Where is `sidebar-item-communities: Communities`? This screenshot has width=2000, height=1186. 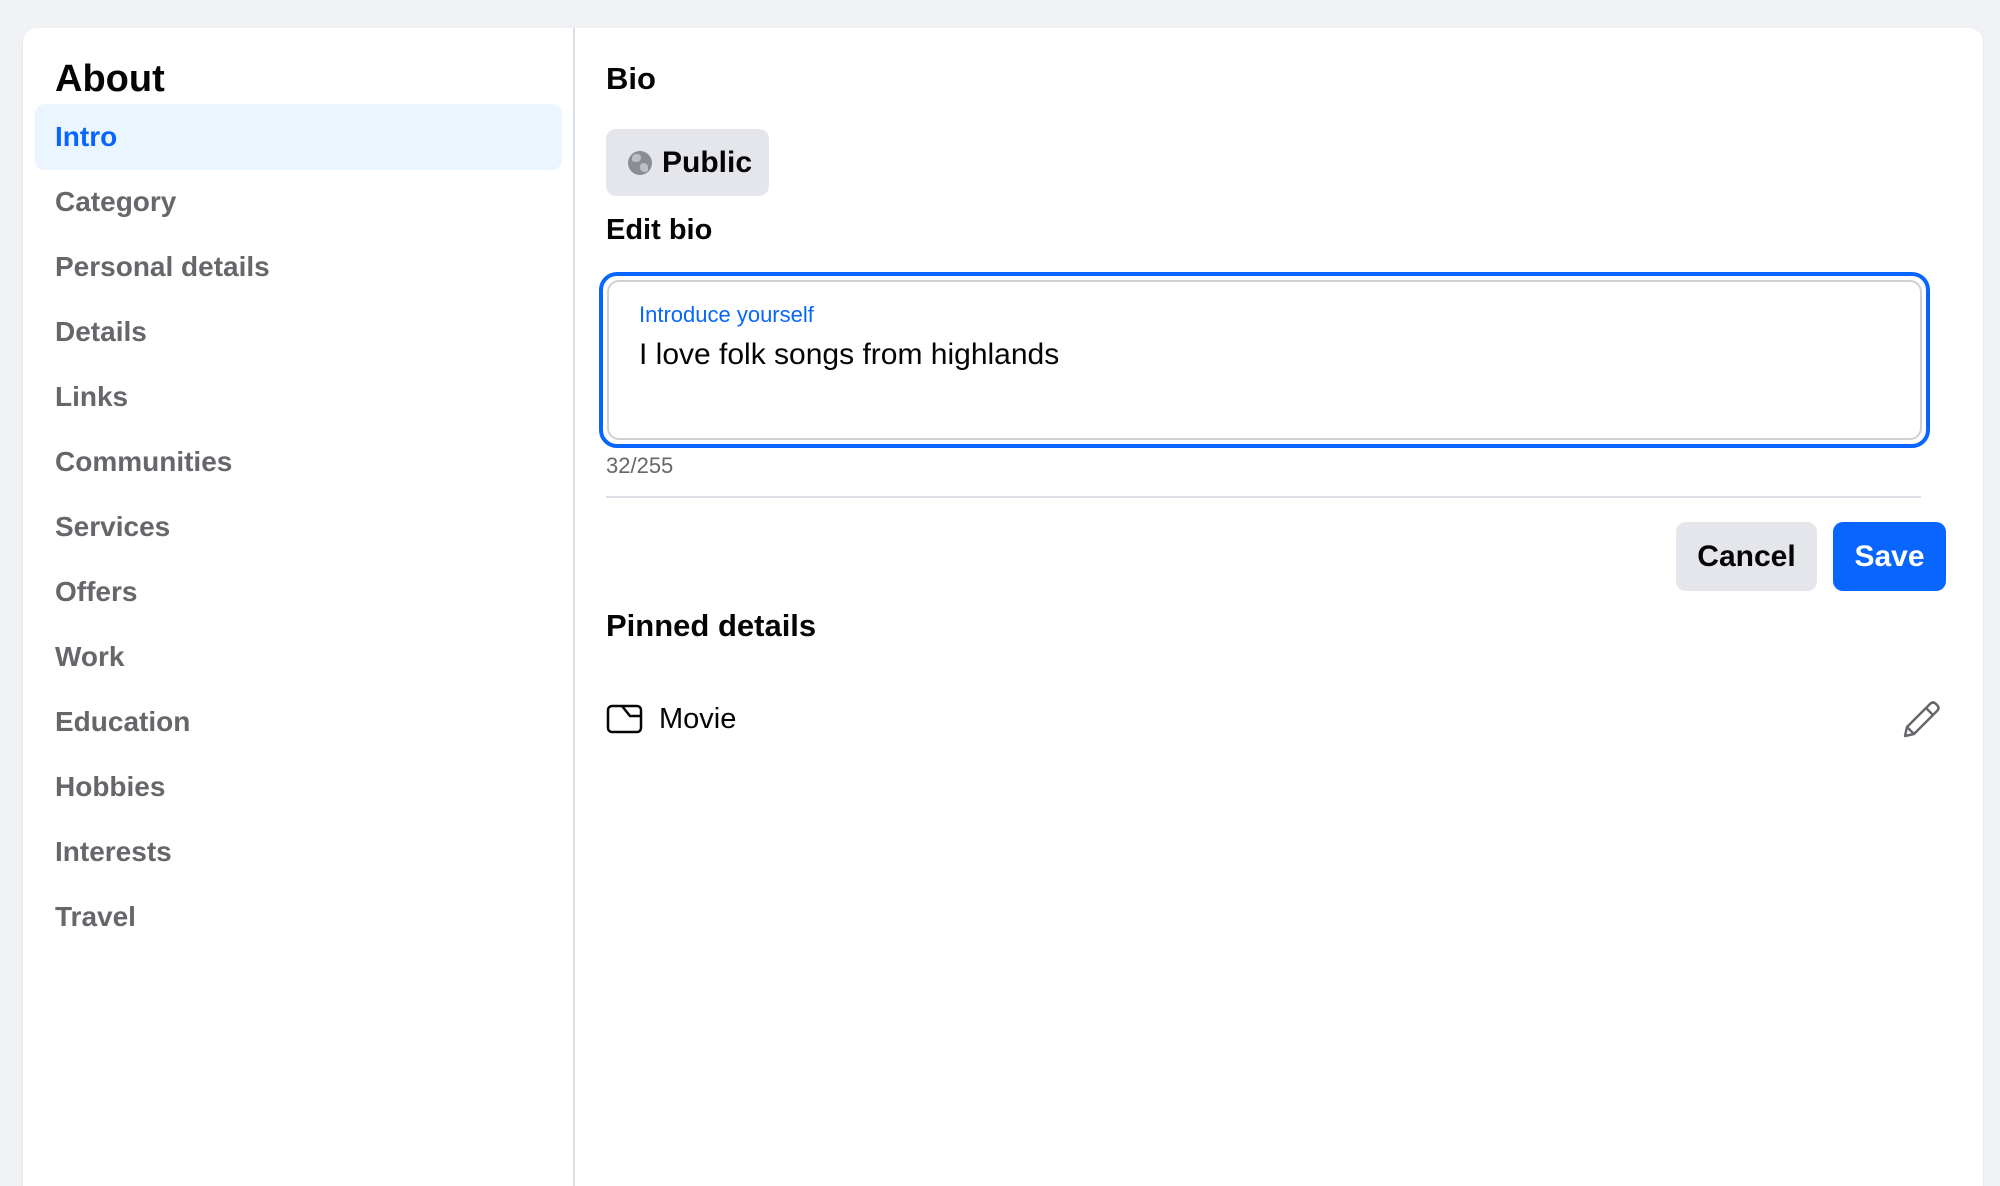 sidebar-item-communities: Communities is located at coordinates (298, 462).